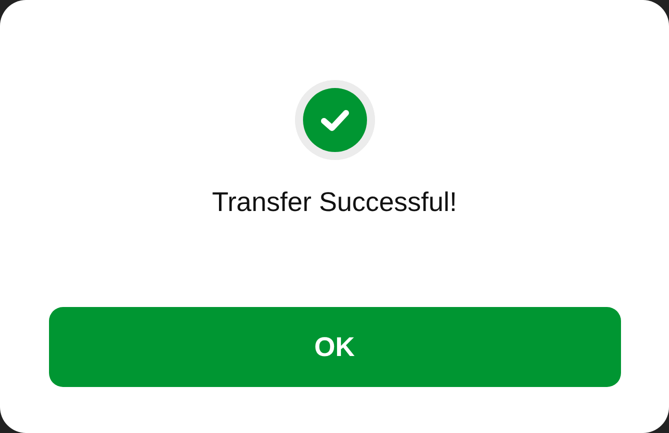 Image resolution: width=669 pixels, height=433 pixels. What do you see at coordinates (335, 202) in the screenshot?
I see `dialog-title: Transfer Successful!` at bounding box center [335, 202].